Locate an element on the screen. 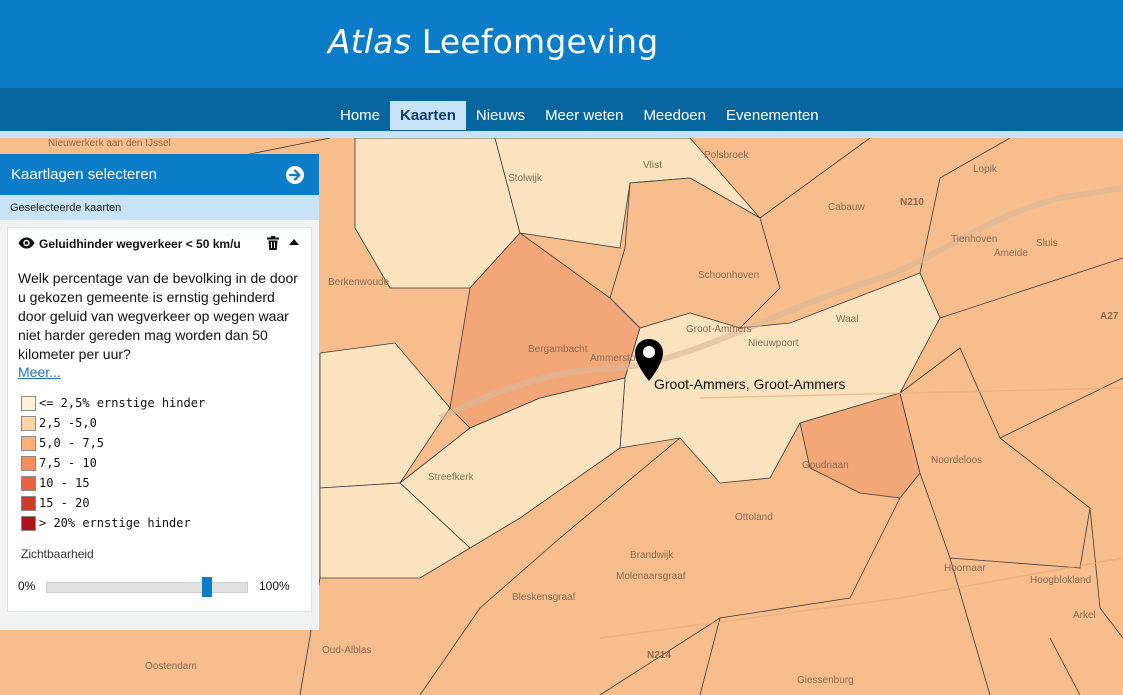 This screenshot has height=695, width=1123. marker-label: Groot-Ammers, Groot-Ammers is located at coordinates (750, 384).